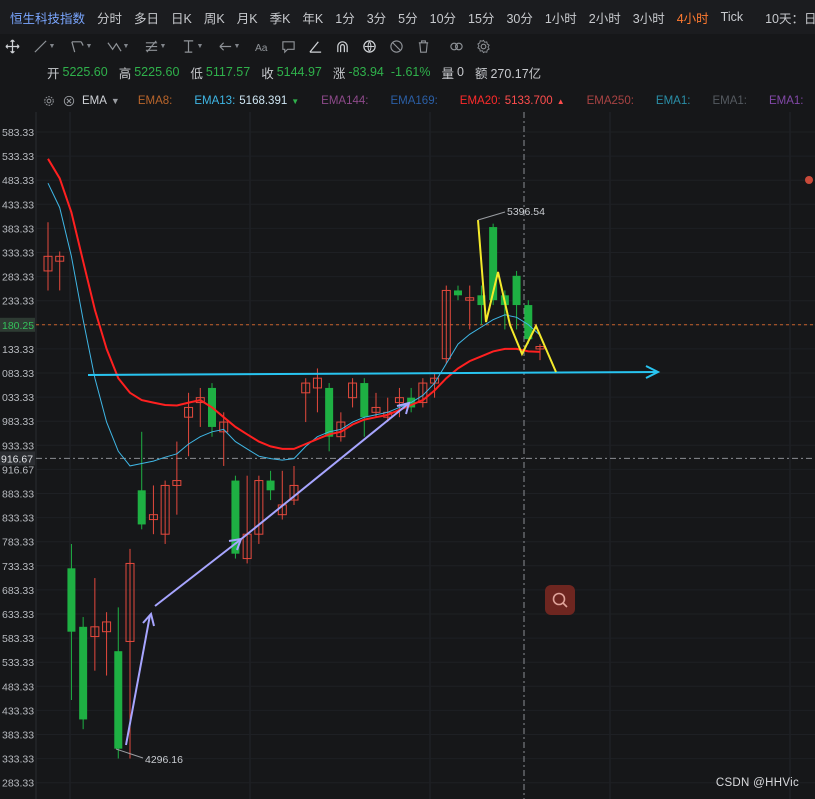 This screenshot has width=815, height=799. I want to click on y-tick-label: 633.33, so click(18, 615).